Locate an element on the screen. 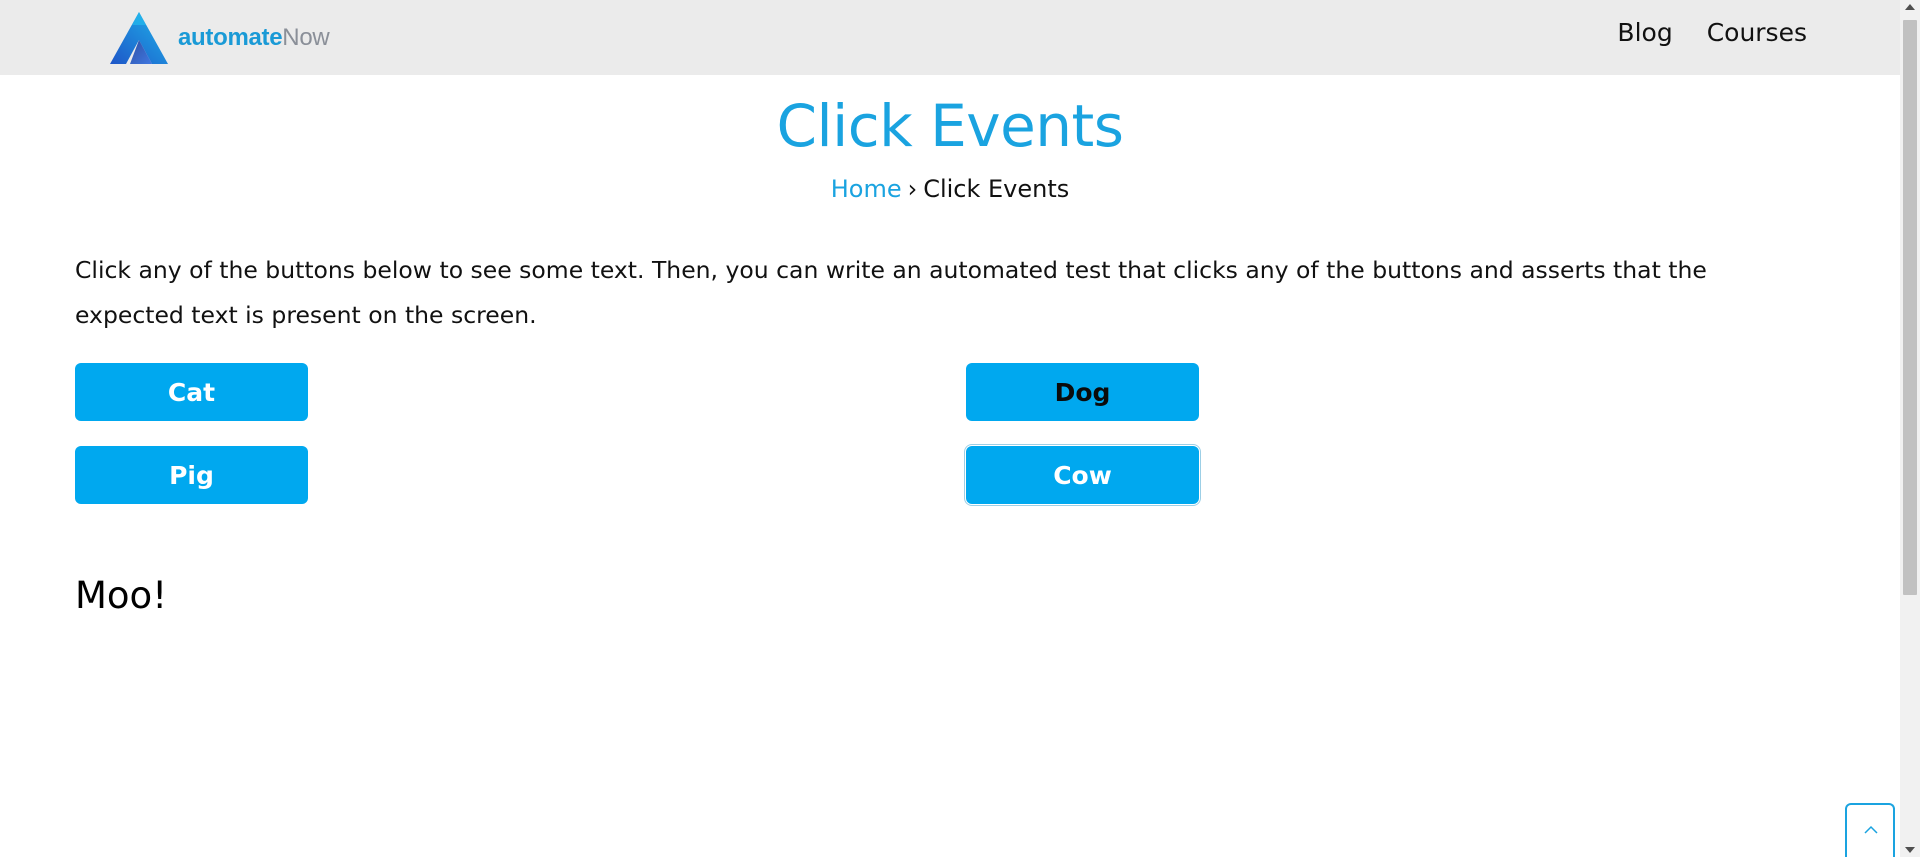 This screenshot has width=1920, height=857. automatenow-logo-icon is located at coordinates (139, 38).